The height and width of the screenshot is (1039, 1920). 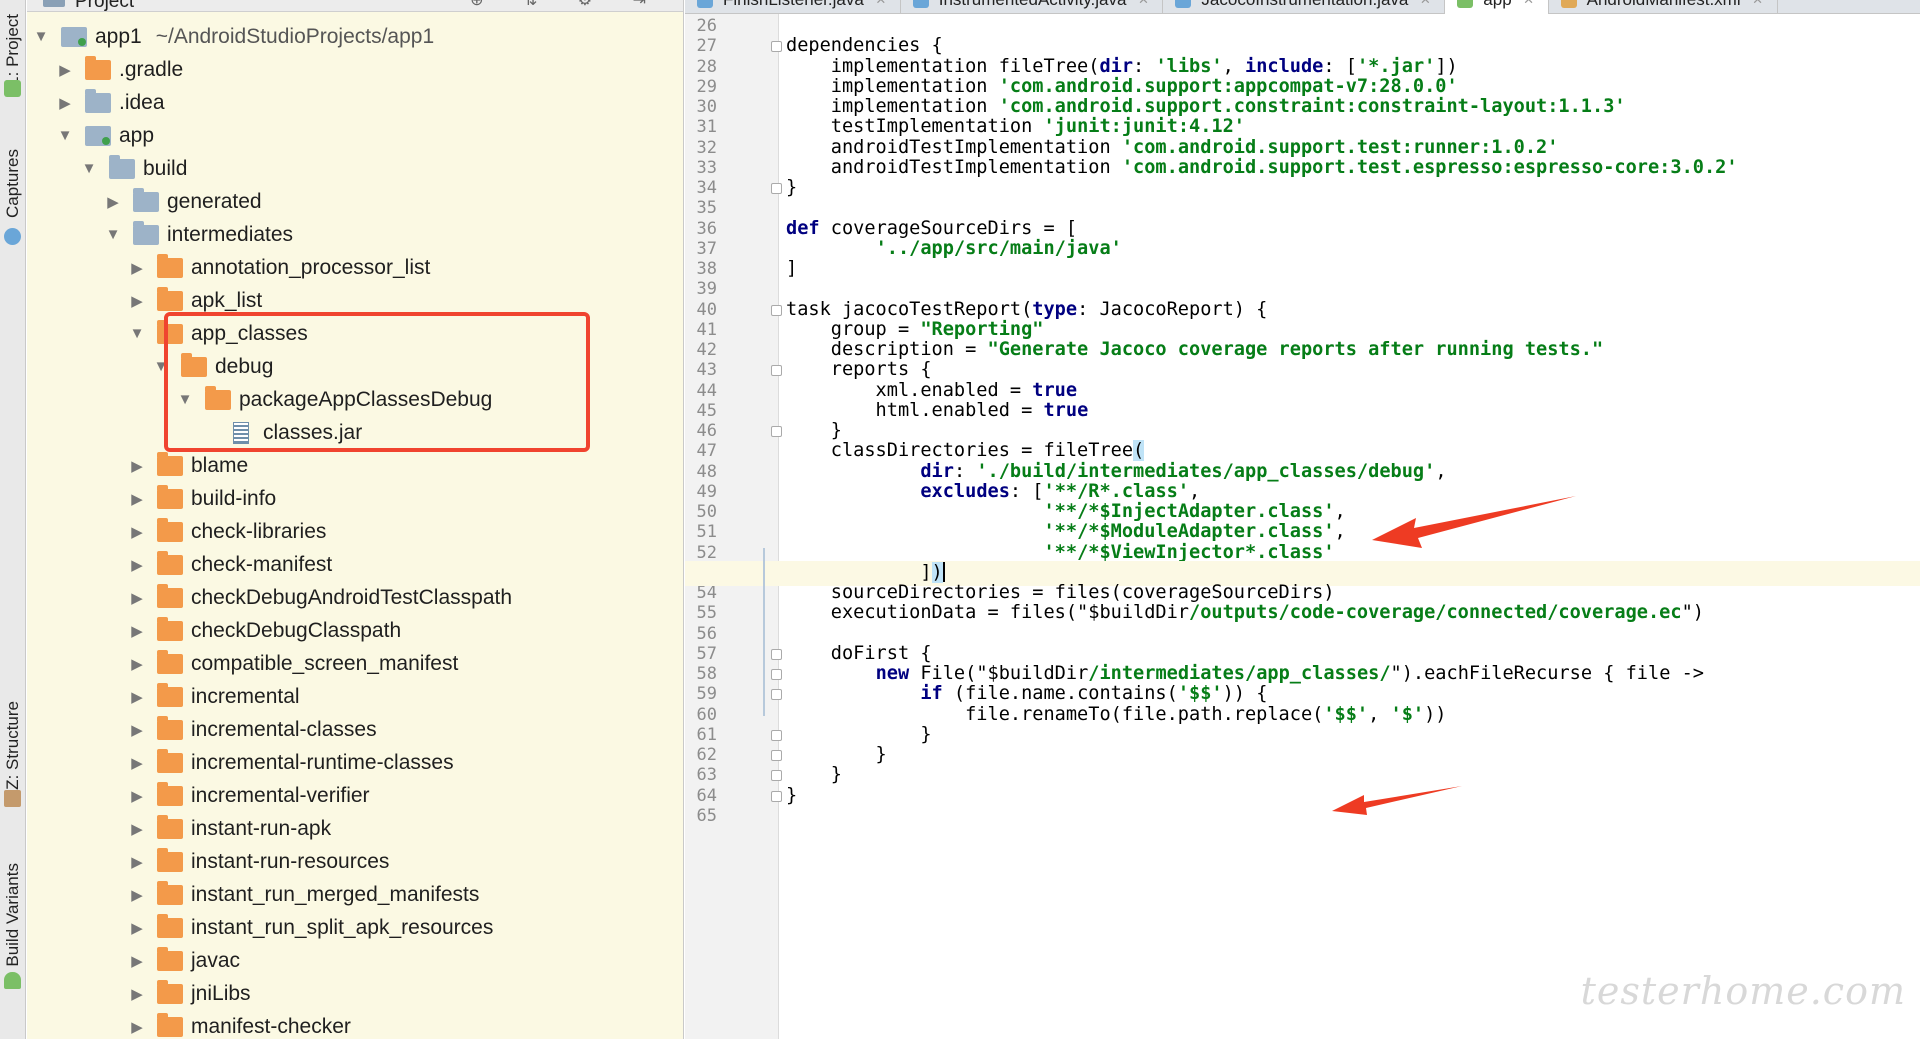 I want to click on tree-node: ▶ incremental-verifier, so click(x=355, y=795).